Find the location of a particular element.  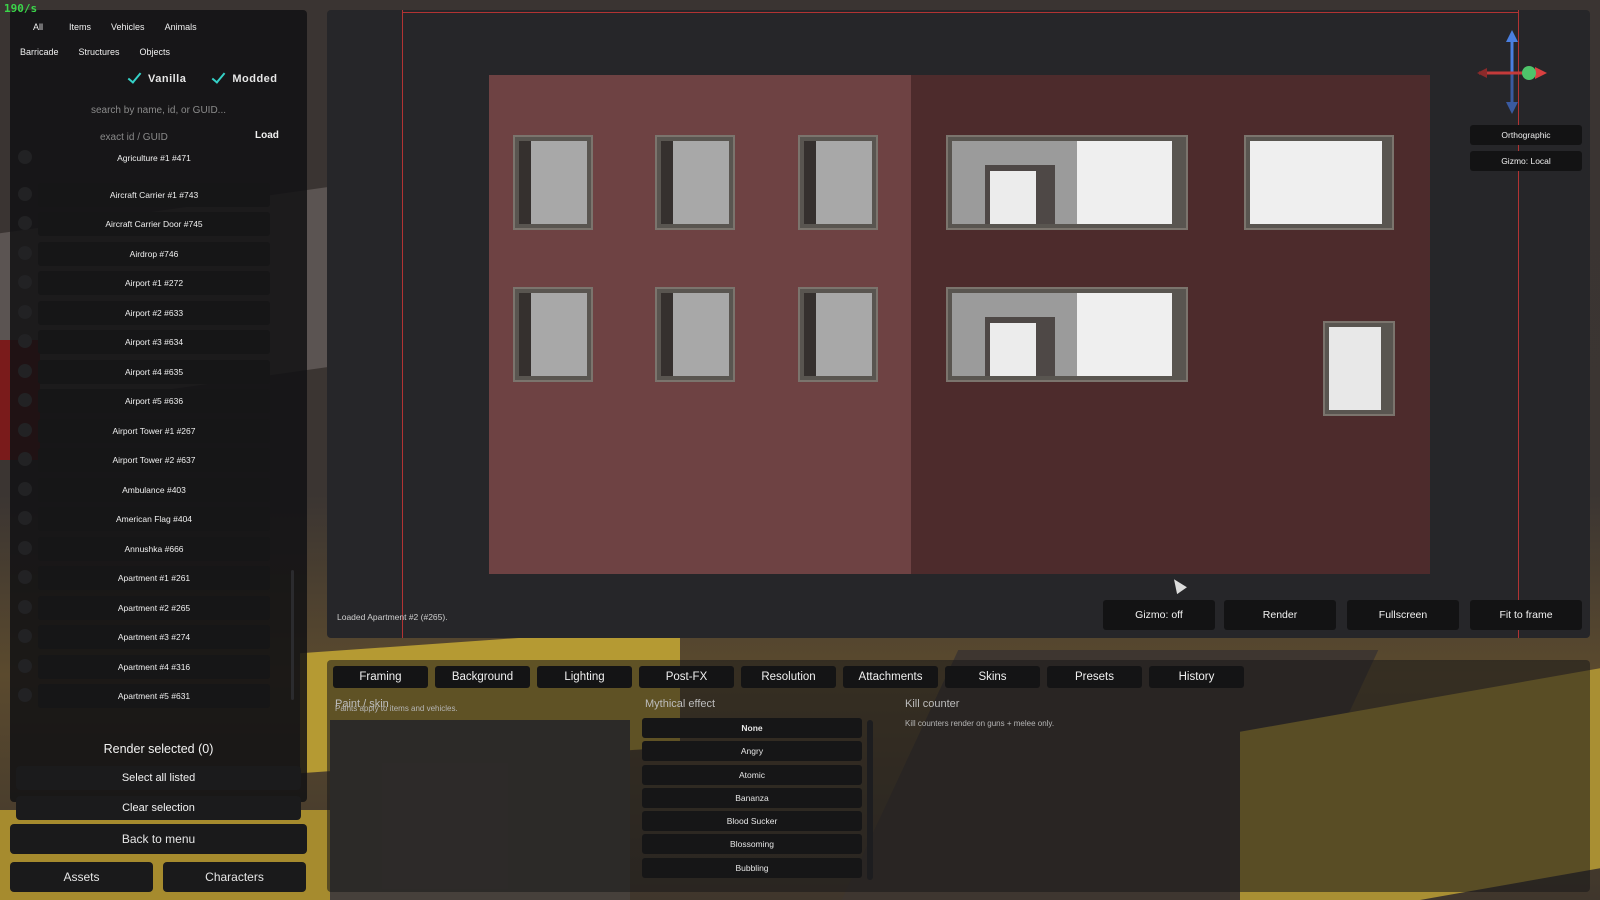

list-item: Ambulance #403 is located at coordinates (158, 490).